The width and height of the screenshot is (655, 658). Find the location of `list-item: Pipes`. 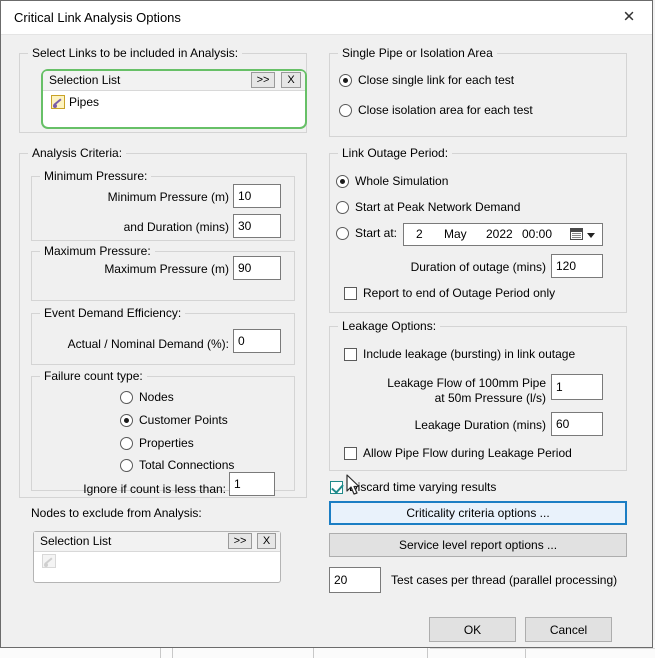

list-item: Pipes is located at coordinates (75, 102).